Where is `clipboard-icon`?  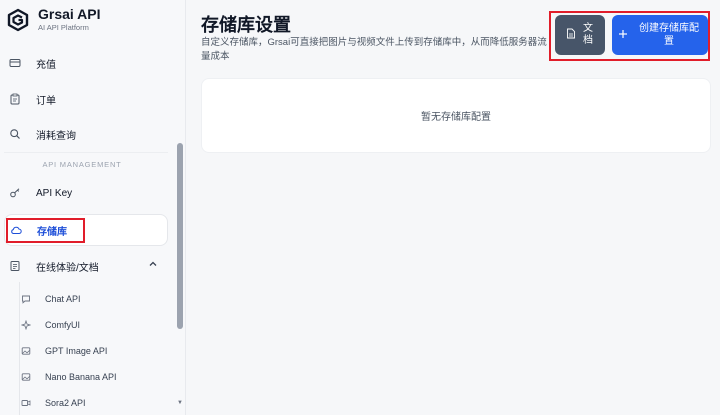 clipboard-icon is located at coordinates (15, 99).